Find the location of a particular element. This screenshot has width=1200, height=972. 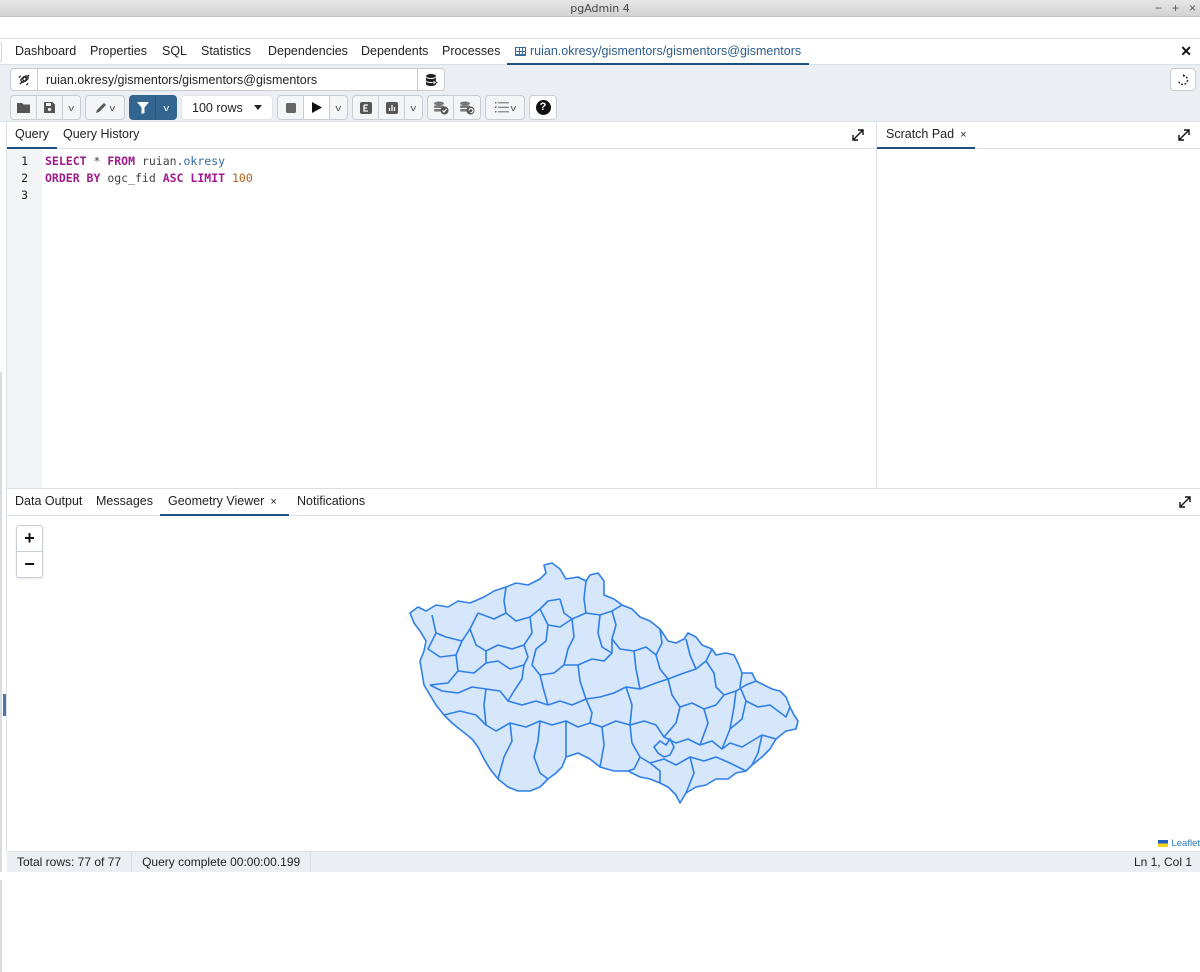

scratch-pad-textarea is located at coordinates (1038, 318).